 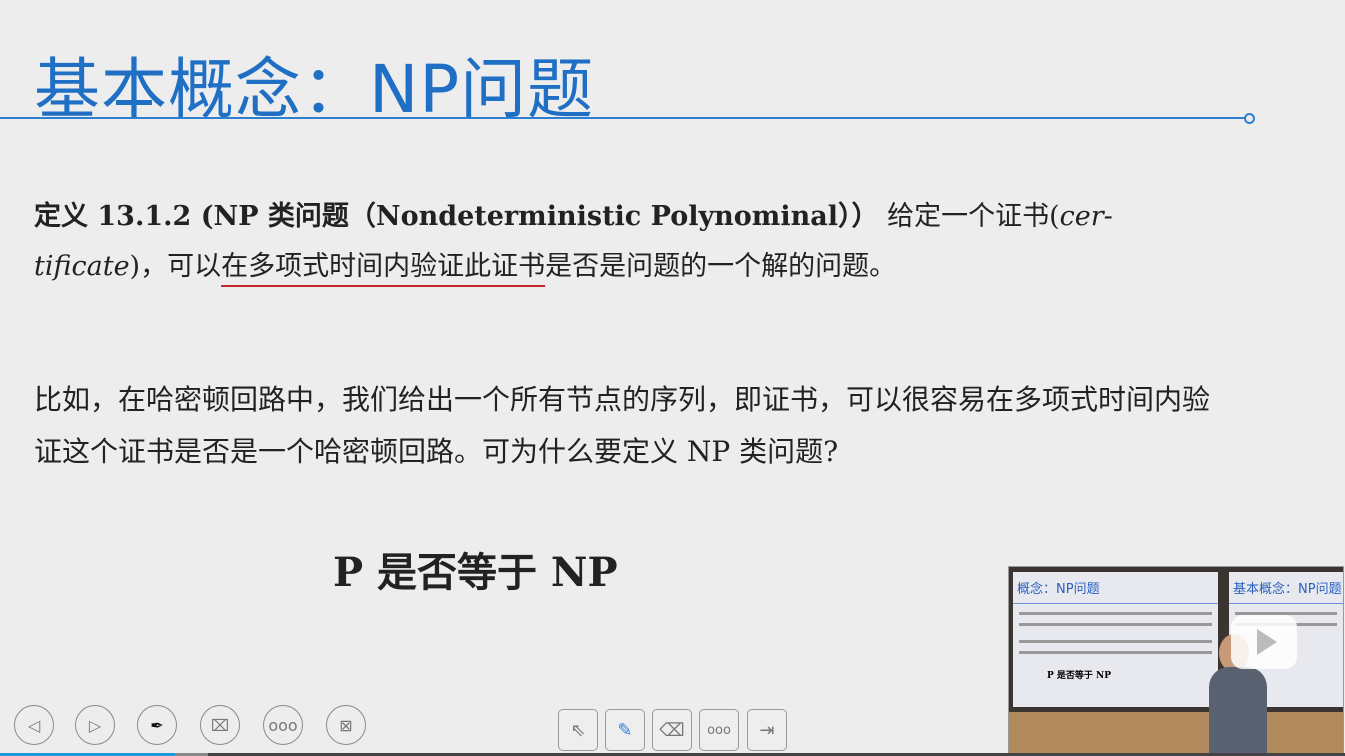 I want to click on prev-icon: ◁, so click(x=34, y=725).